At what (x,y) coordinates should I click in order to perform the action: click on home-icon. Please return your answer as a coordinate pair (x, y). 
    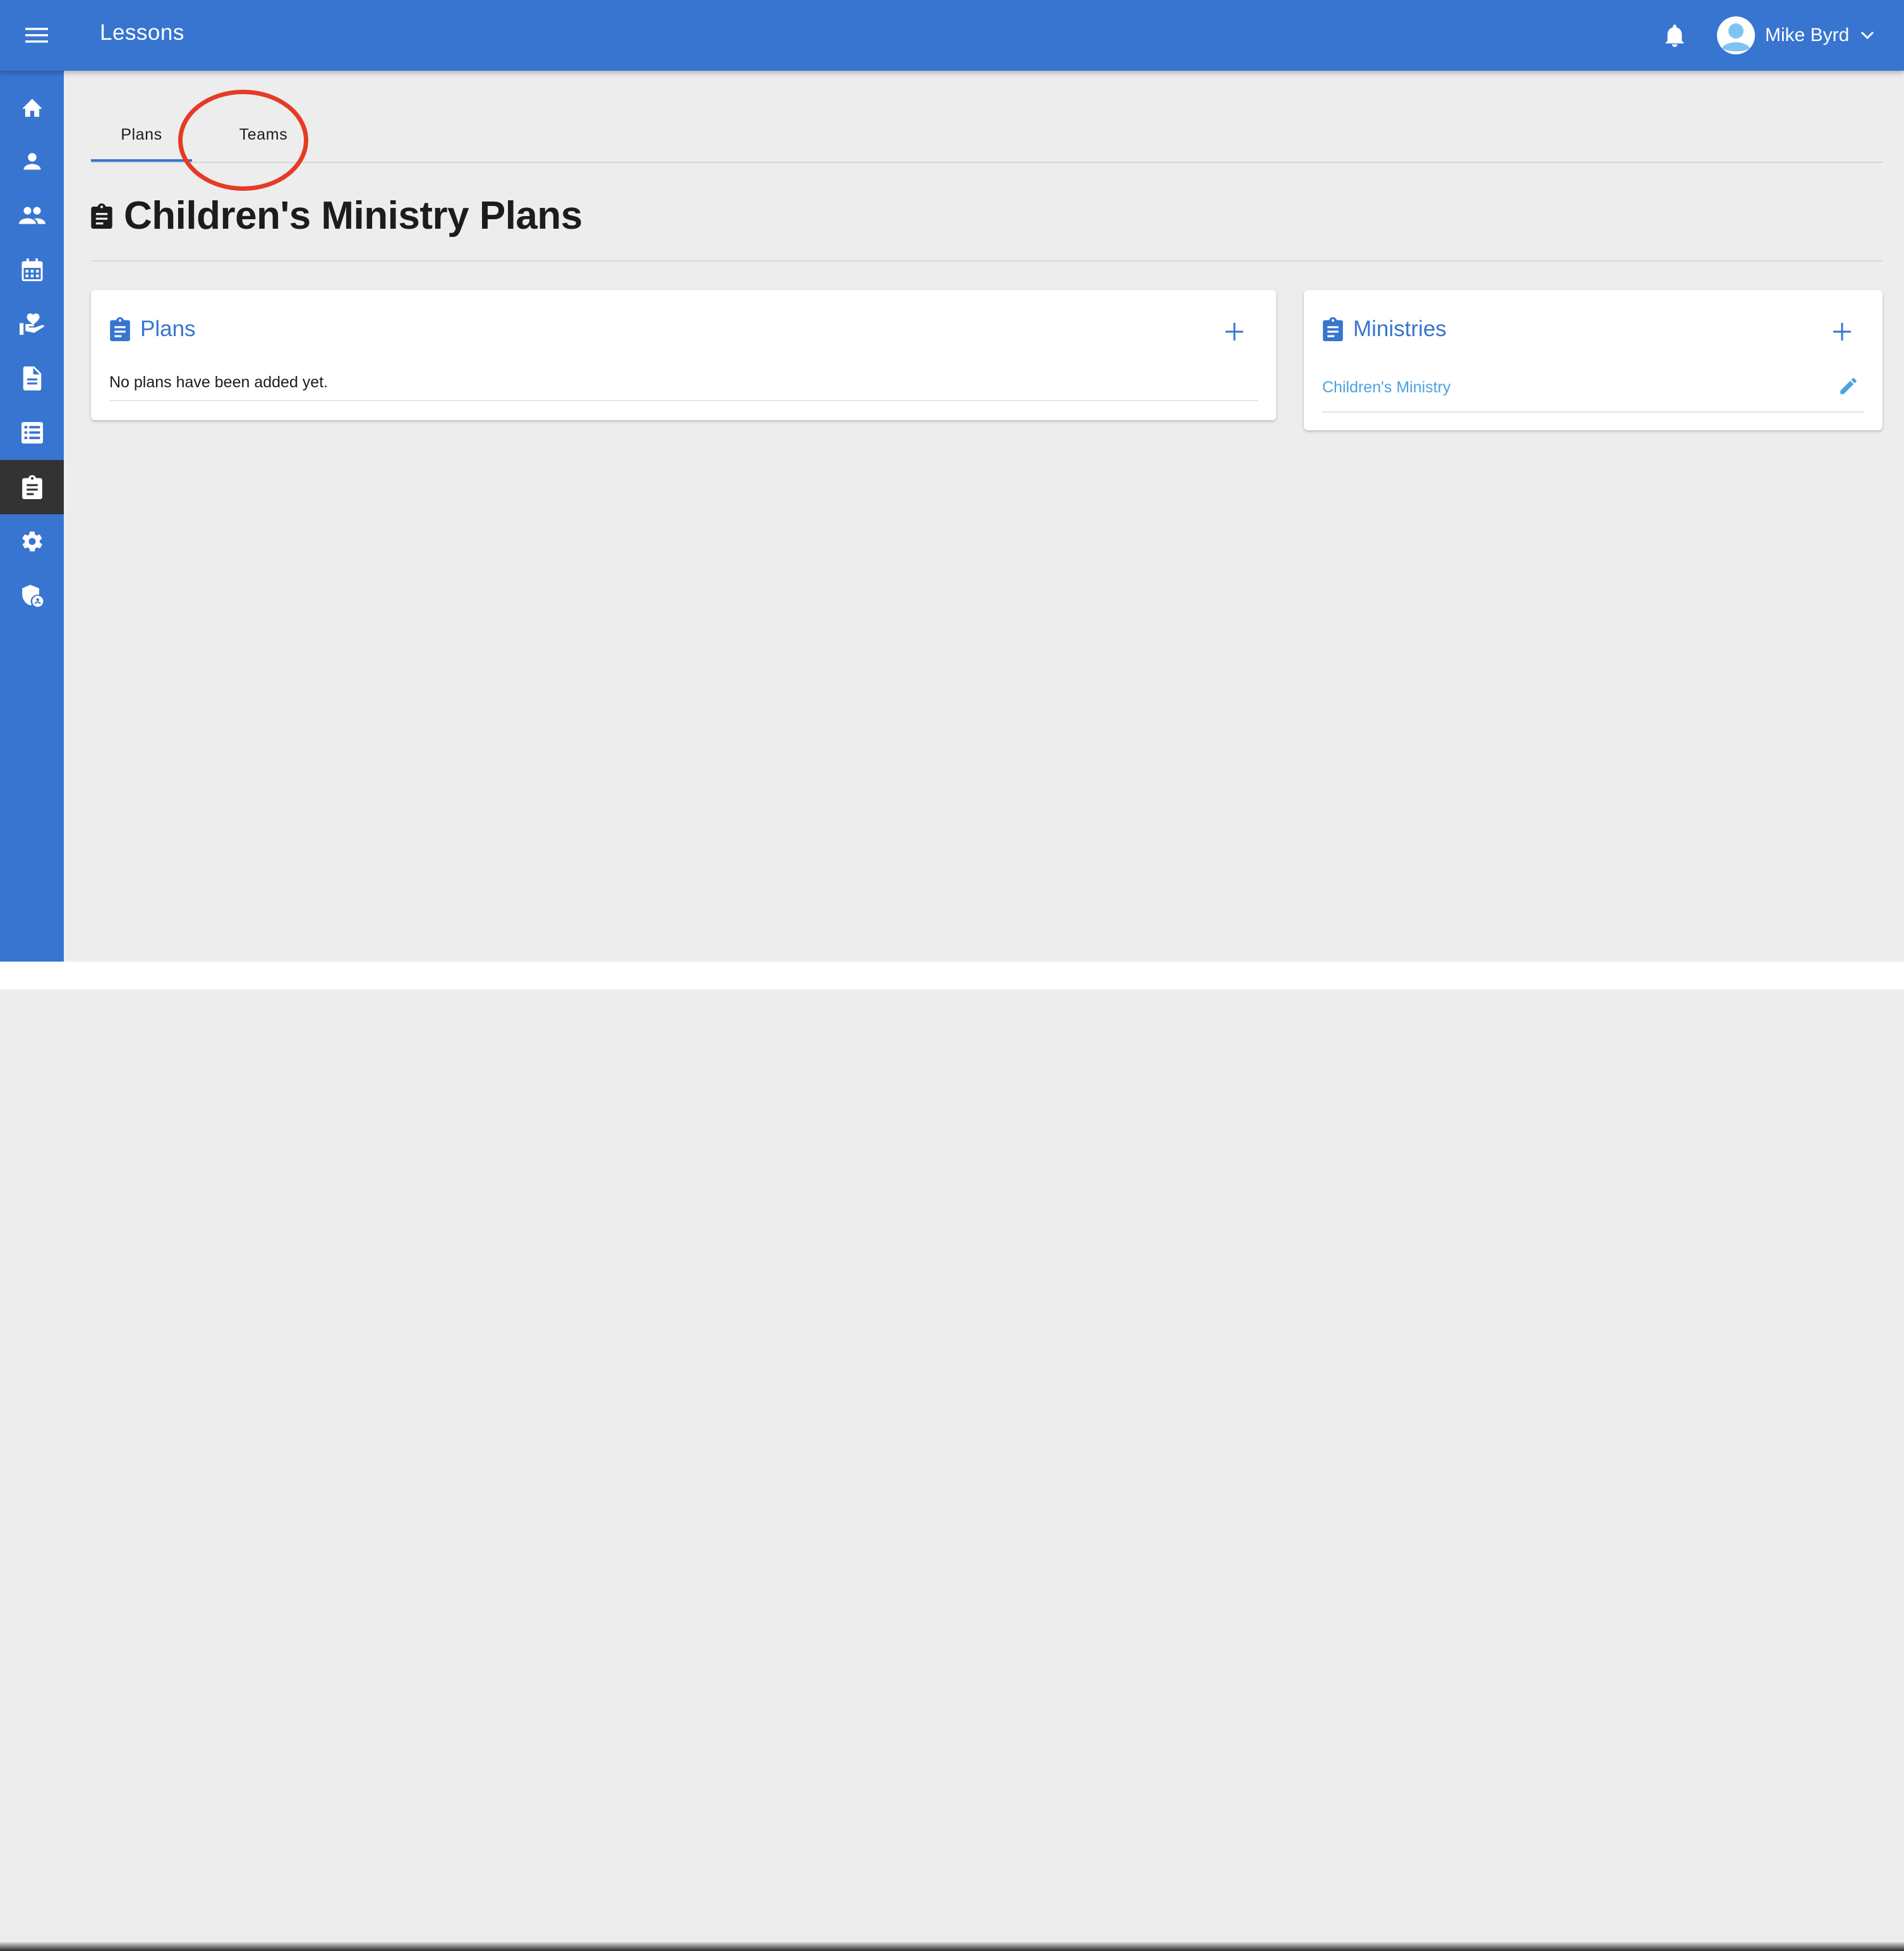
    Looking at the image, I should click on (31, 108).